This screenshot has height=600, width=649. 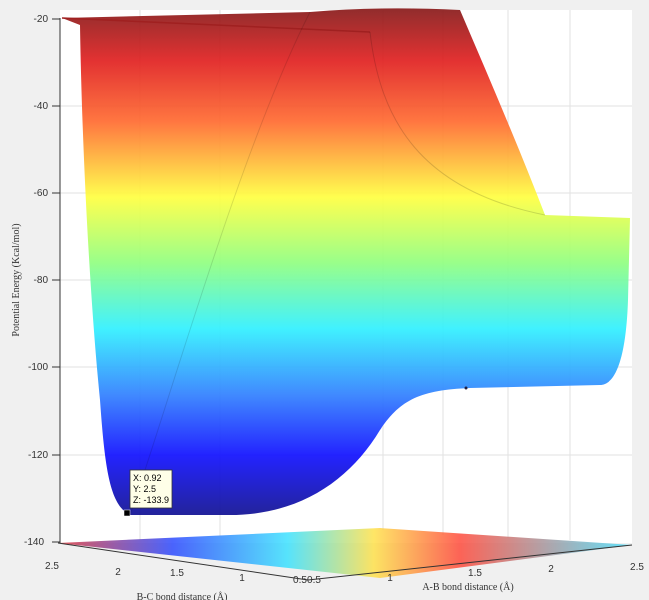 What do you see at coordinates (475, 573) in the screenshot?
I see `x-tick: 1.5` at bounding box center [475, 573].